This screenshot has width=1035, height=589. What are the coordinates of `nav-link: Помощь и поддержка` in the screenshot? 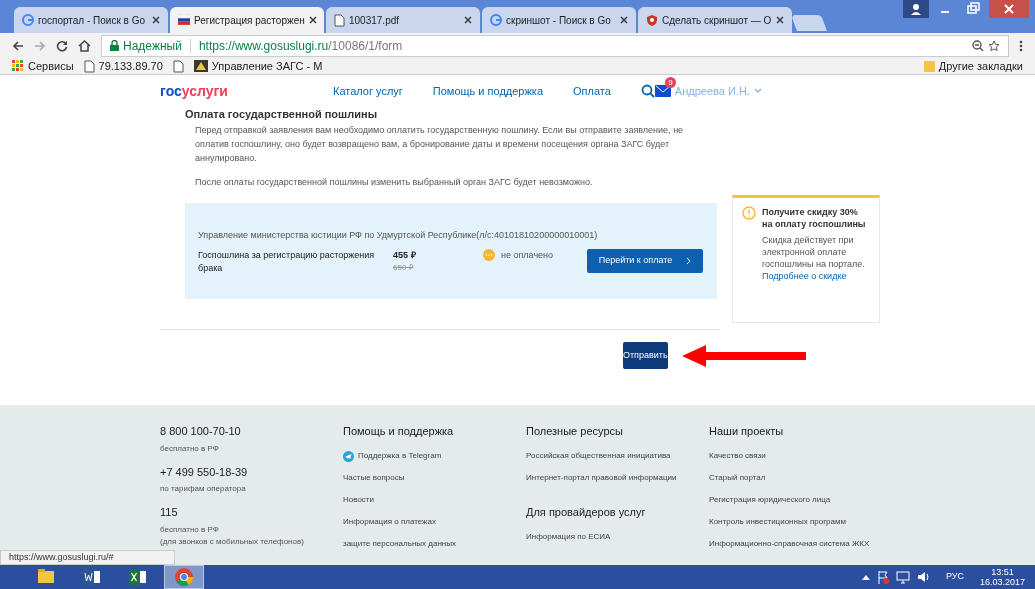 It's located at (487, 91).